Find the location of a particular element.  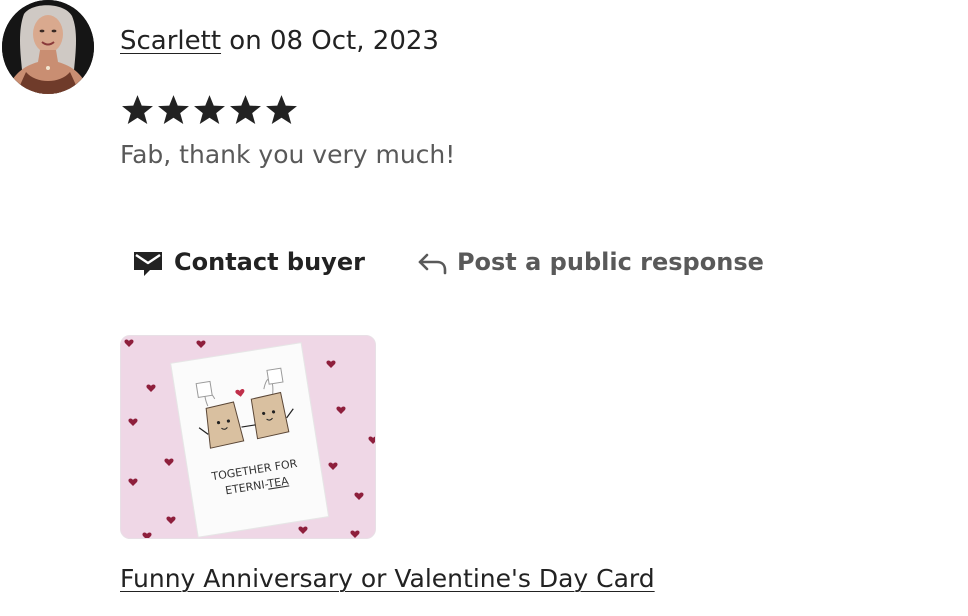

listing-photo: TOGETHER FOR ETERNI-TEA is located at coordinates (248, 437).